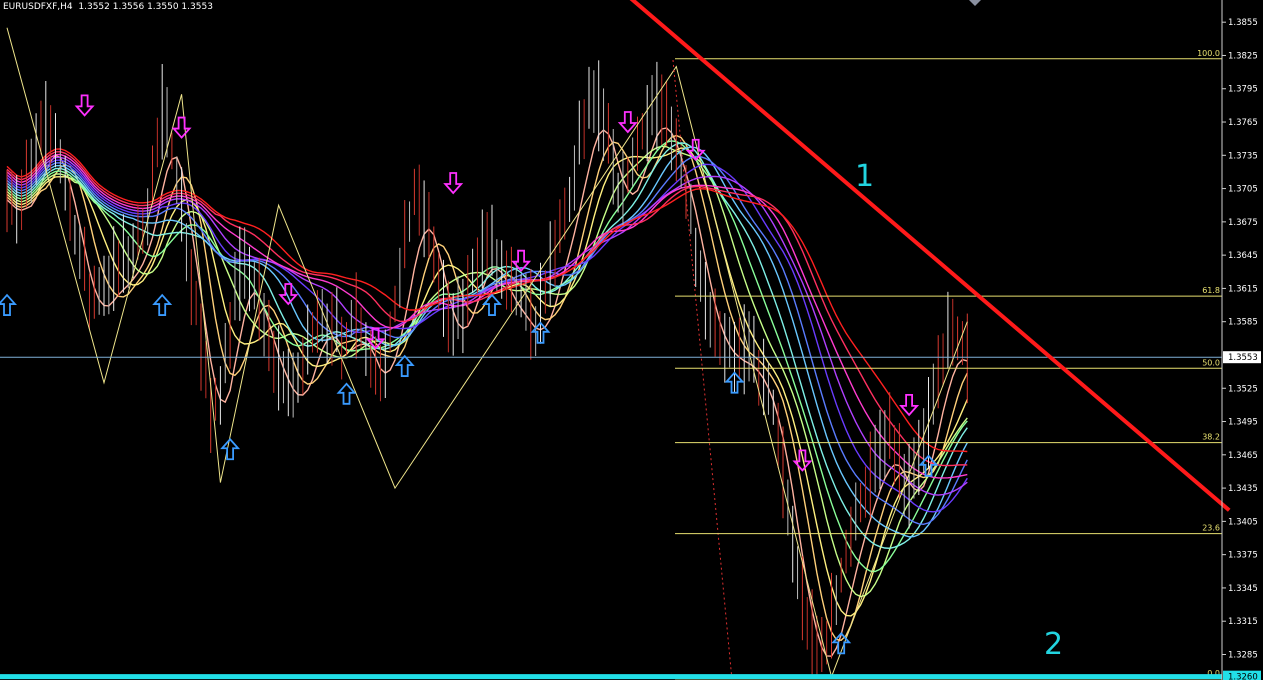 This screenshot has height=680, width=1263. Describe the element at coordinates (1243, 622) in the screenshot. I see `tick-label: 1.3315` at that location.